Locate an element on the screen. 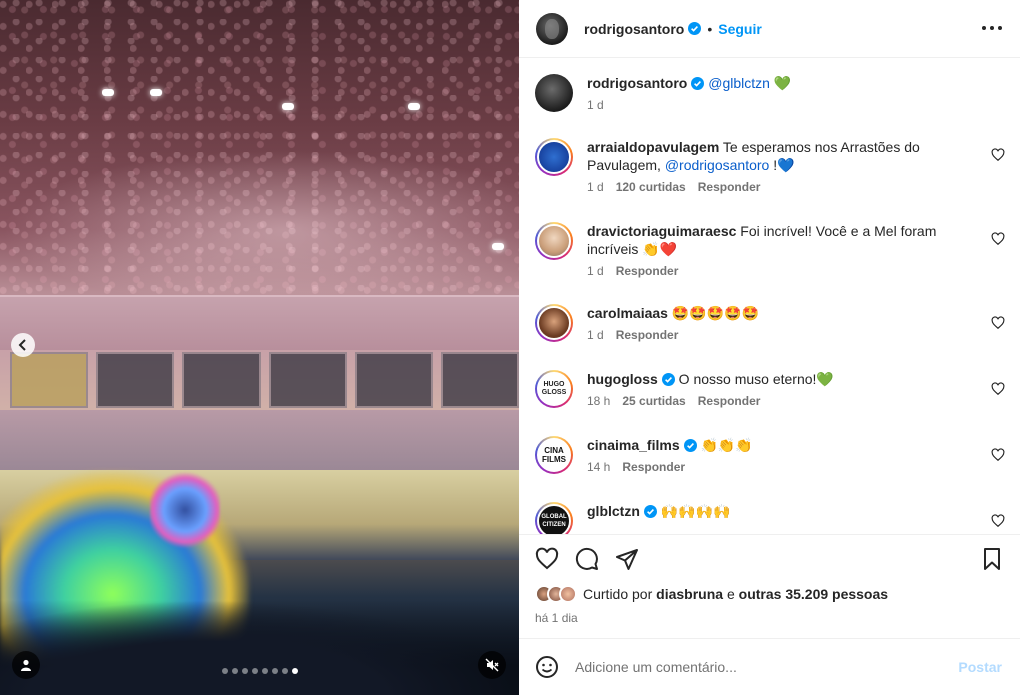  comment-text: 🙌🙌🙌🙌 is located at coordinates (695, 511).